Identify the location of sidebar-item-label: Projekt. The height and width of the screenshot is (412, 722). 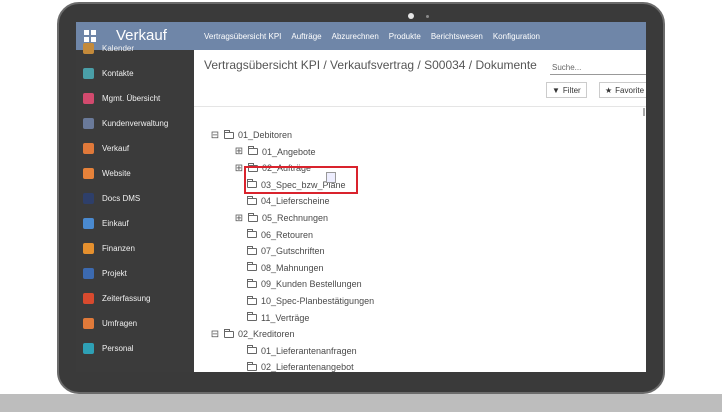
(114, 273).